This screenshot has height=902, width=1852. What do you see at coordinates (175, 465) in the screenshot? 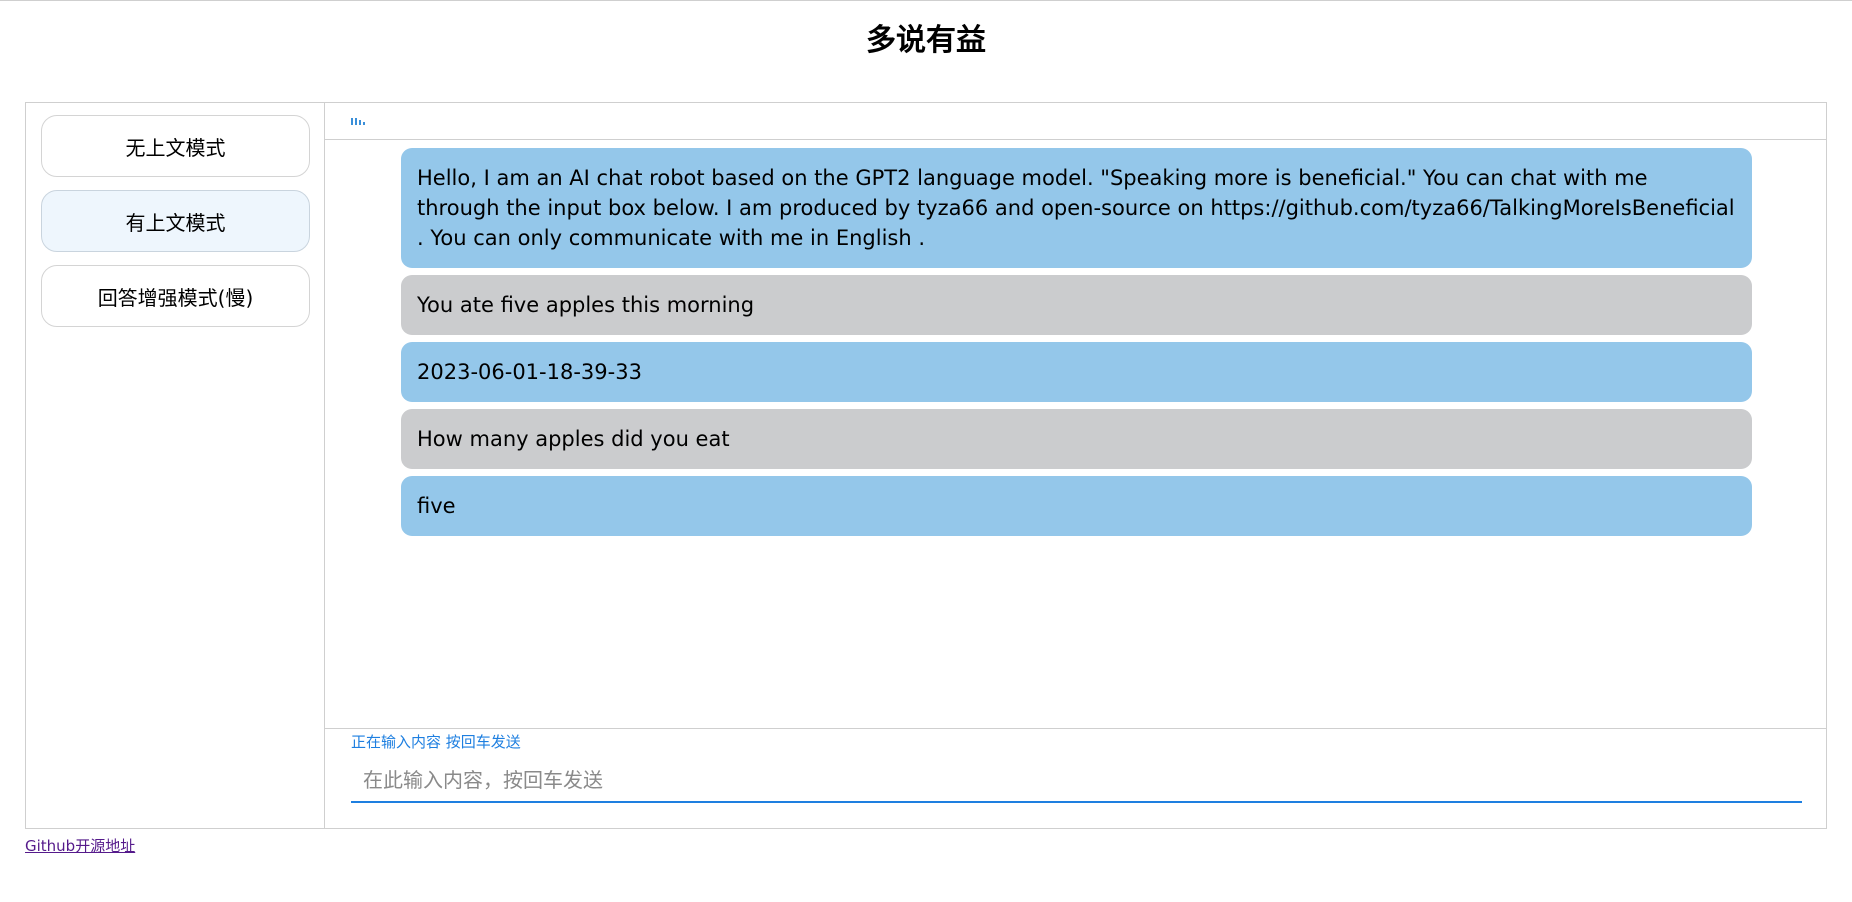
I see `mode-sidebar: 无上文模式 有上文模式 回答增强模式(慢)` at bounding box center [175, 465].